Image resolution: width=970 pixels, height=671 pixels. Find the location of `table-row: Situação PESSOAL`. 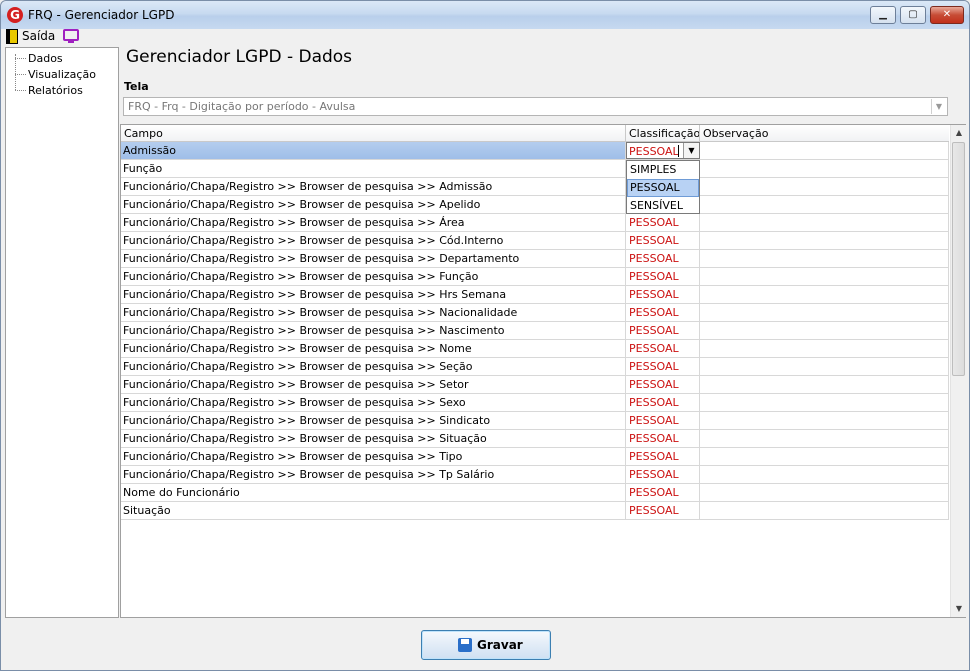

table-row: Situação PESSOAL is located at coordinates (535, 511).